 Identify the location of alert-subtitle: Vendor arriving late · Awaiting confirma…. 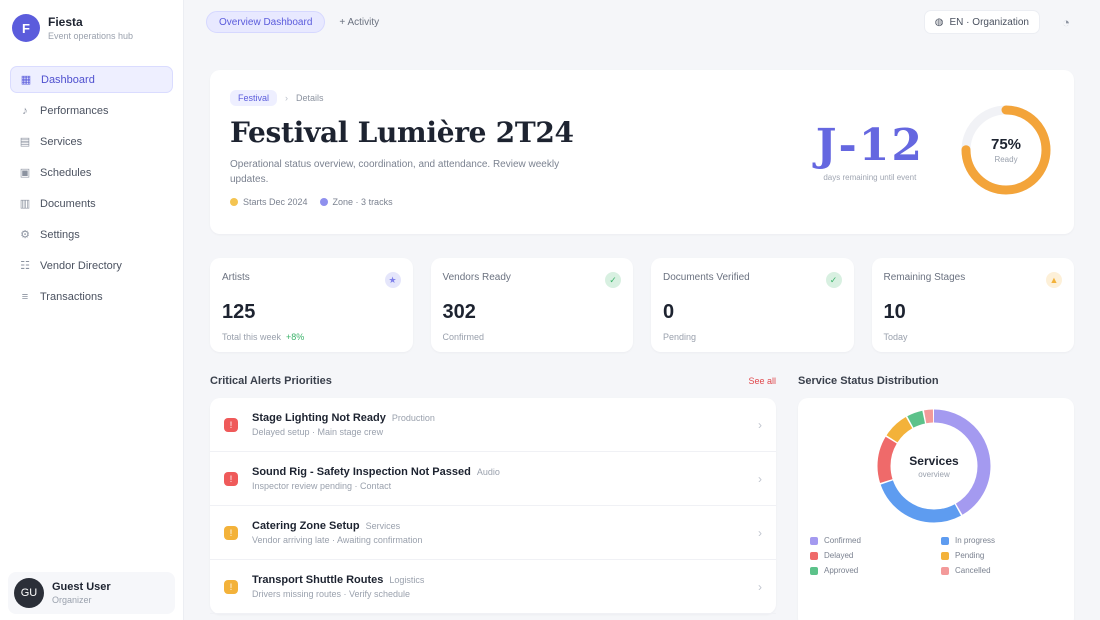
(337, 540).